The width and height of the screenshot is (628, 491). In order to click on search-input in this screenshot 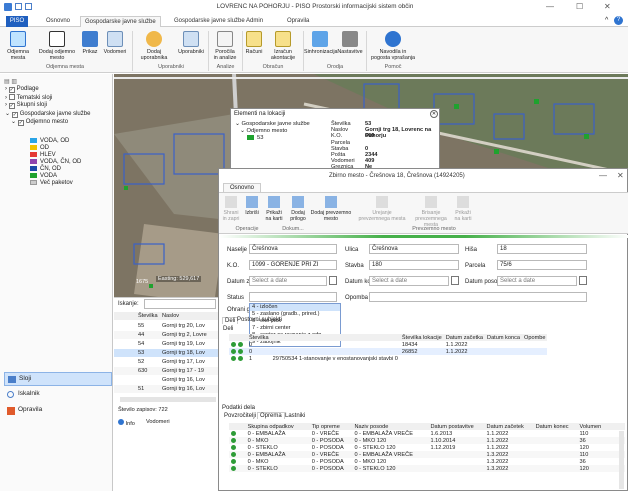, I will do `click(180, 304)`.